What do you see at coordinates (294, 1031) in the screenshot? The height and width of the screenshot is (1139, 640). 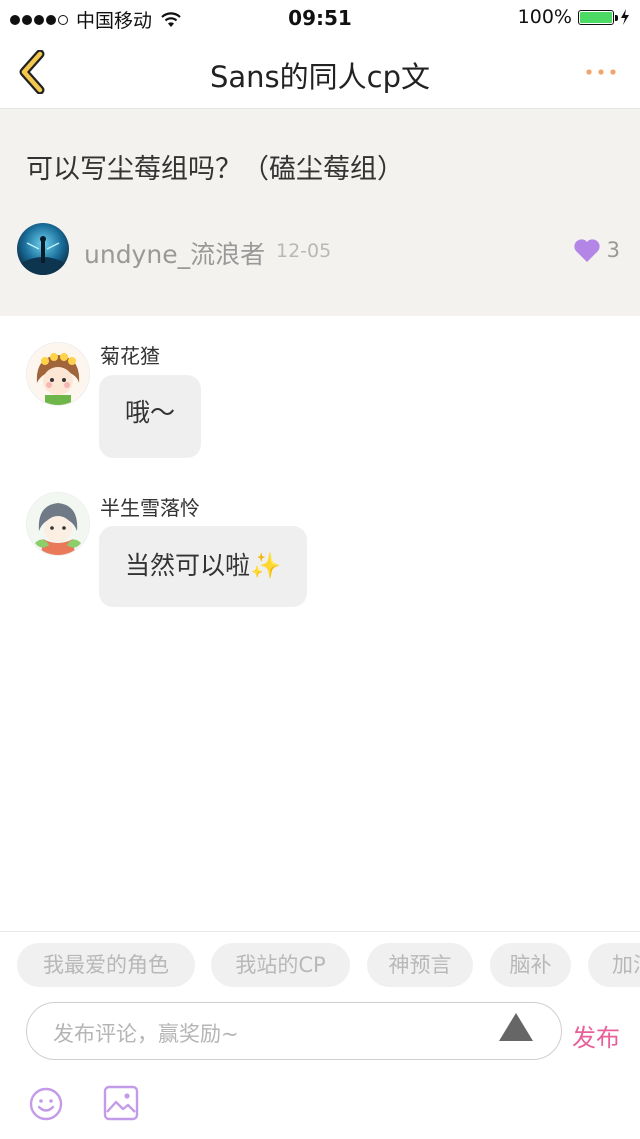 I see `comment-input: 发布评论，赢奖励~` at bounding box center [294, 1031].